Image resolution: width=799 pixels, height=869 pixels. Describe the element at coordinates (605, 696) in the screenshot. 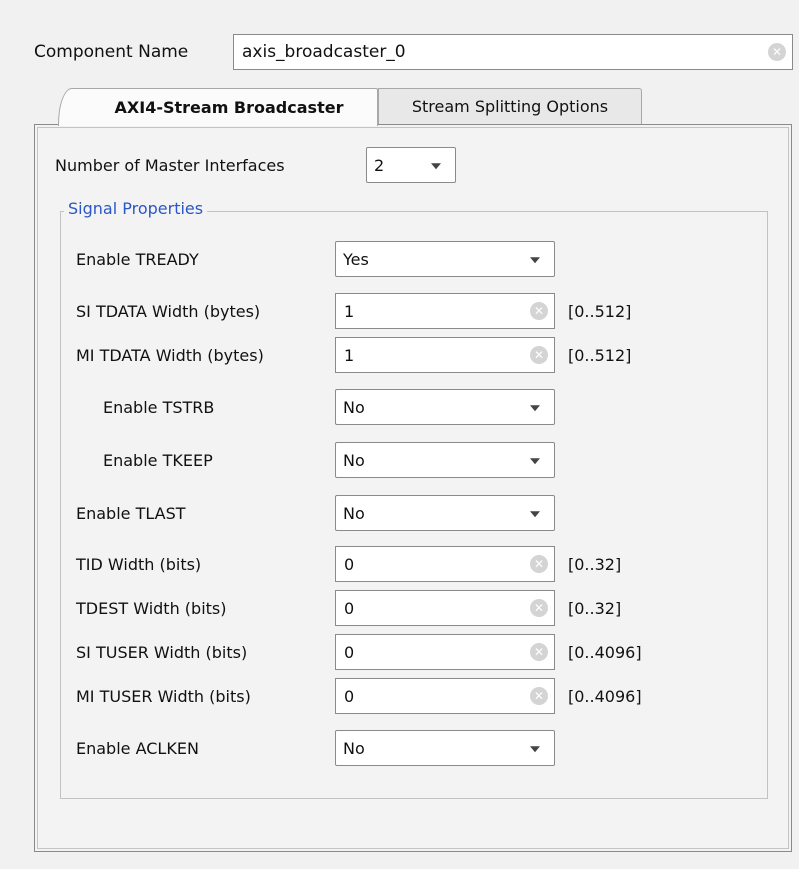

I see `mi-tuser-width-range: [0..4096]` at that location.